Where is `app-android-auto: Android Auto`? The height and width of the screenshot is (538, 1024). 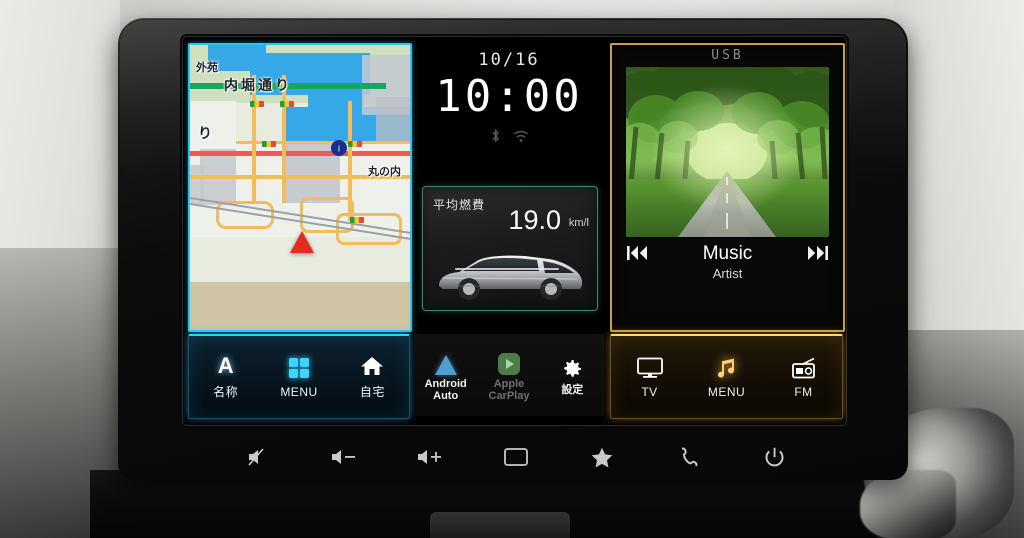 app-android-auto: Android Auto is located at coordinates (445, 375).